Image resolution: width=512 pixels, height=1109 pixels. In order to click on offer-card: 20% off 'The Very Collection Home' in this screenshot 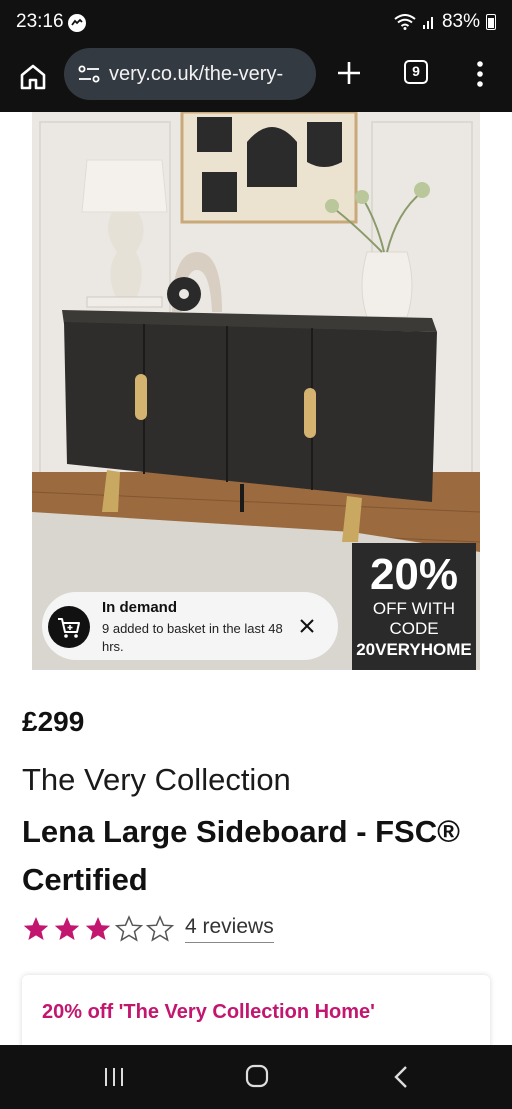, I will do `click(256, 1015)`.